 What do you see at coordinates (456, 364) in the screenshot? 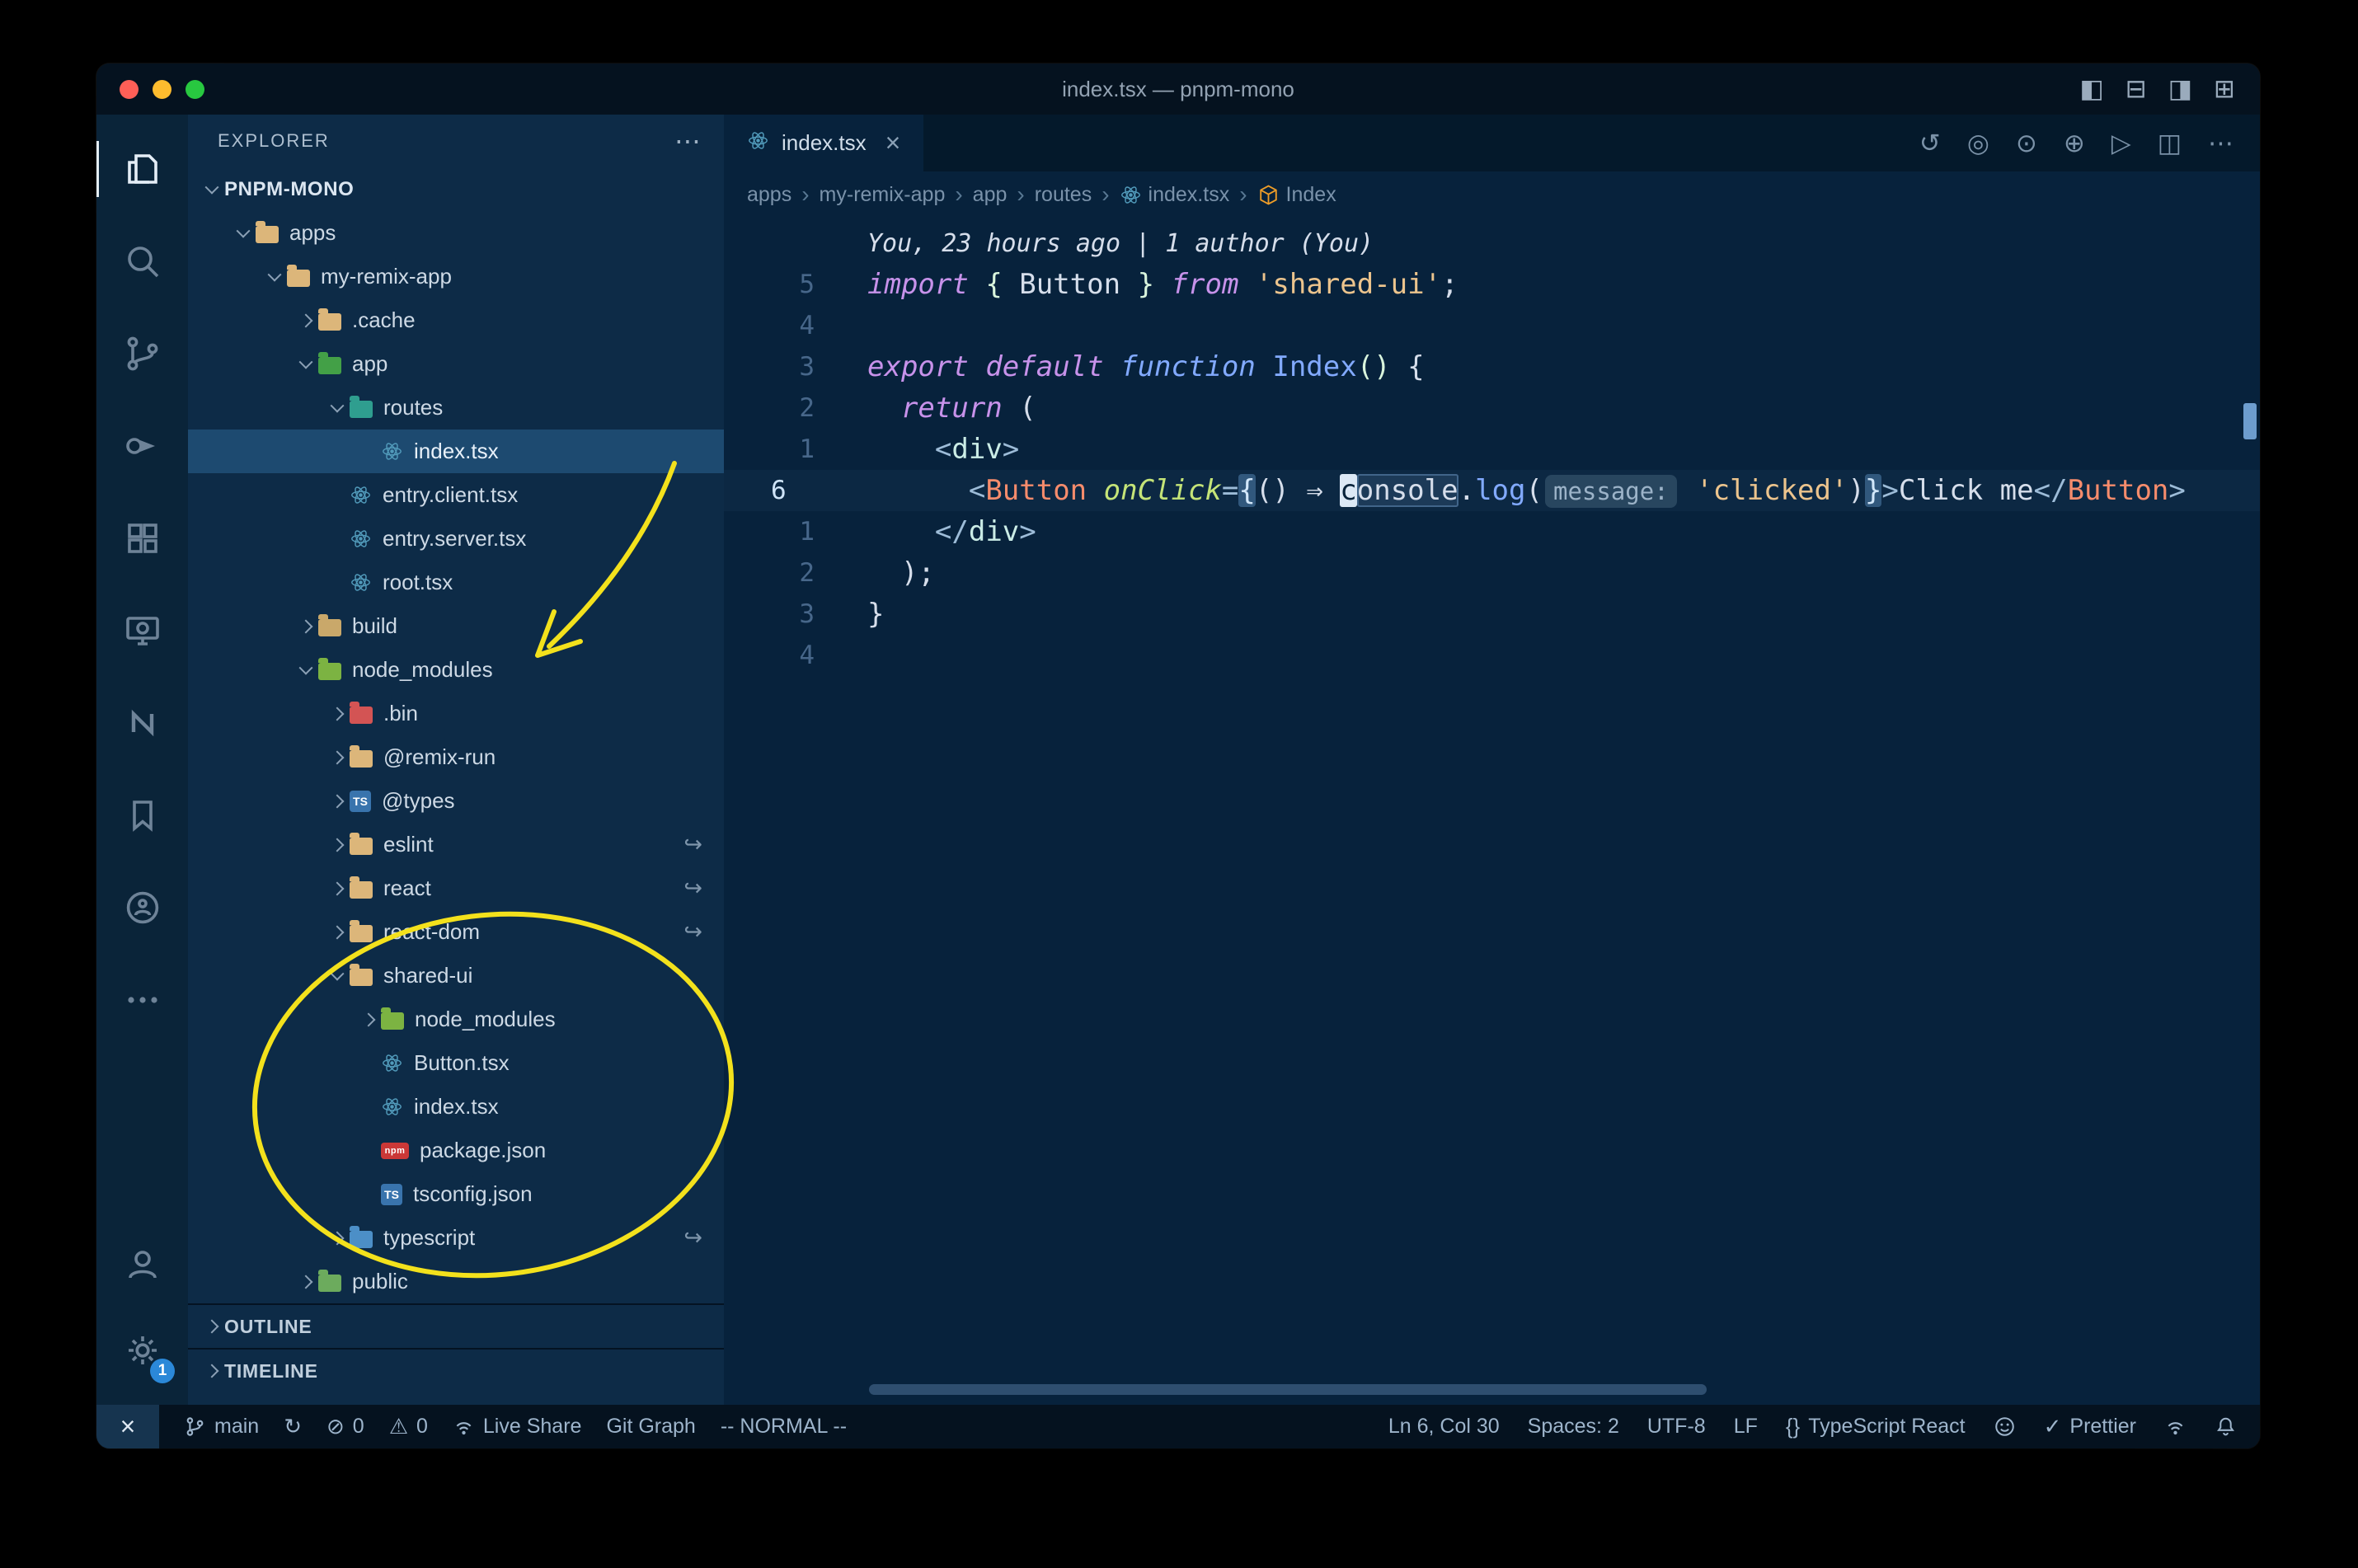
I see `tree-item-app: app` at bounding box center [456, 364].